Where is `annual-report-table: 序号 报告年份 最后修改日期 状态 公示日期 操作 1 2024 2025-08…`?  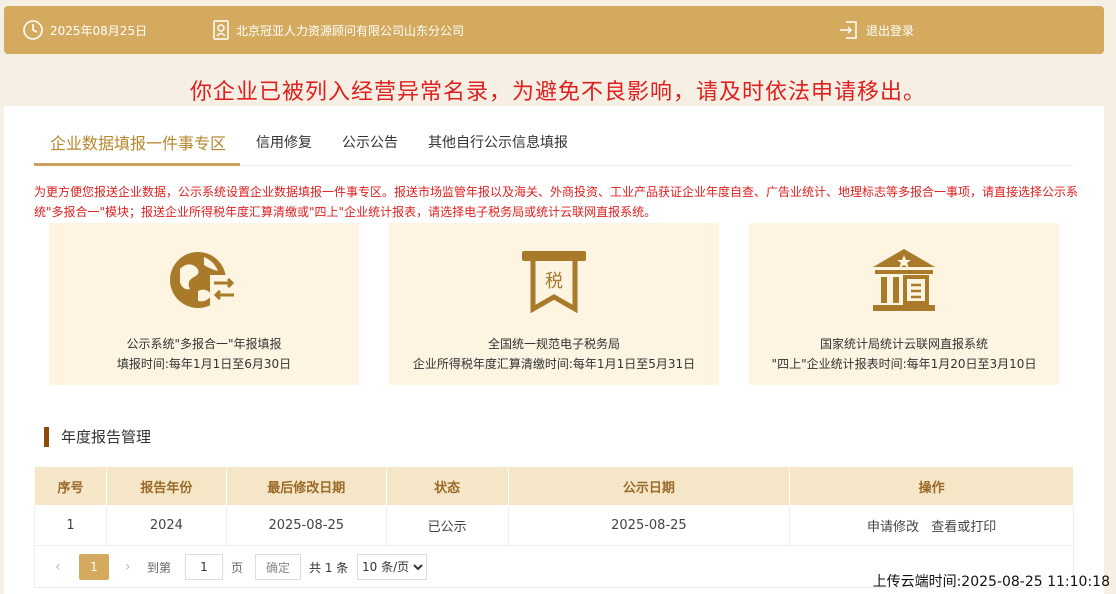
annual-report-table: 序号 报告年份 最后修改日期 状态 公示日期 操作 1 2024 2025-08… is located at coordinates (554, 506).